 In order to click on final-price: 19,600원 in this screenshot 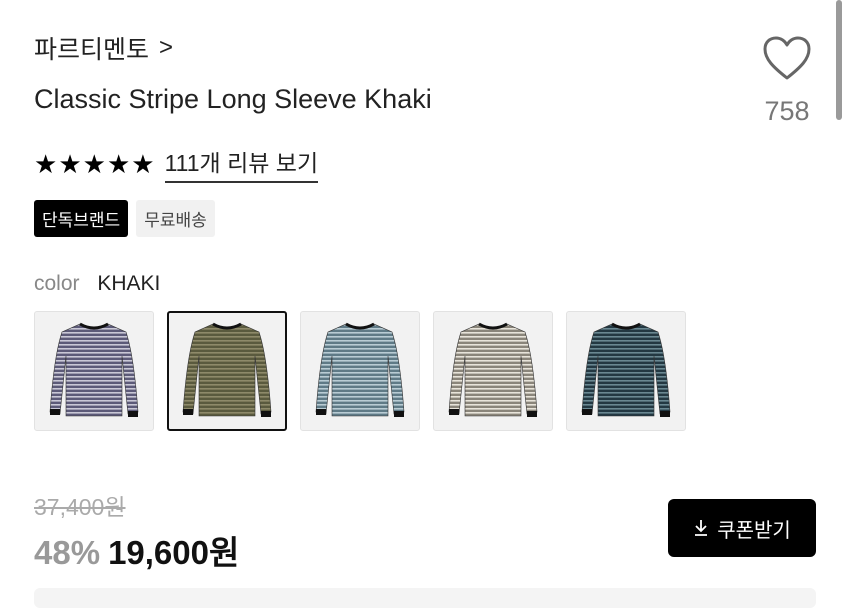, I will do `click(174, 552)`.